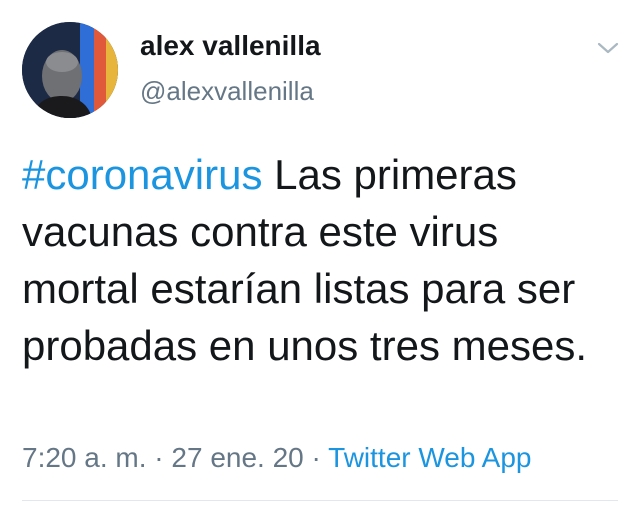 The width and height of the screenshot is (640, 509). Describe the element at coordinates (237, 457) in the screenshot. I see `tweet-date: 27 ene. 20` at that location.